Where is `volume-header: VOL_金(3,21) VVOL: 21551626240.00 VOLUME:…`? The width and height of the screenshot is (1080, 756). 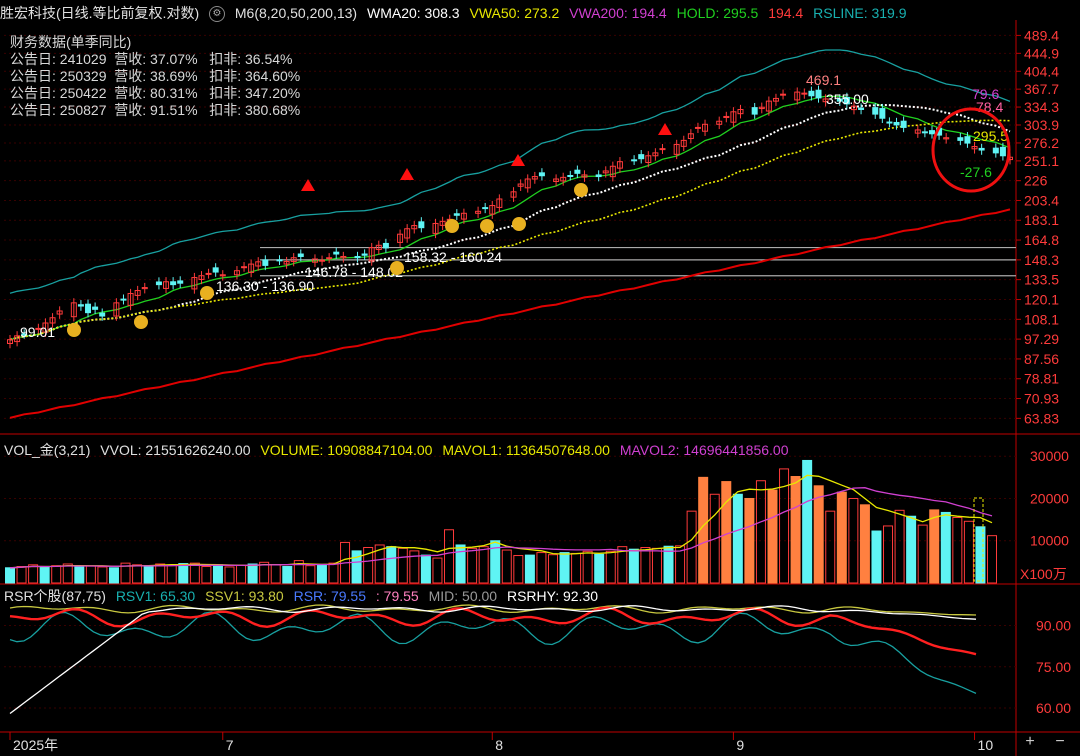 volume-header: VOL_金(3,21) VVOL: 21551626240.00 VOLUME:… is located at coordinates (399, 450).